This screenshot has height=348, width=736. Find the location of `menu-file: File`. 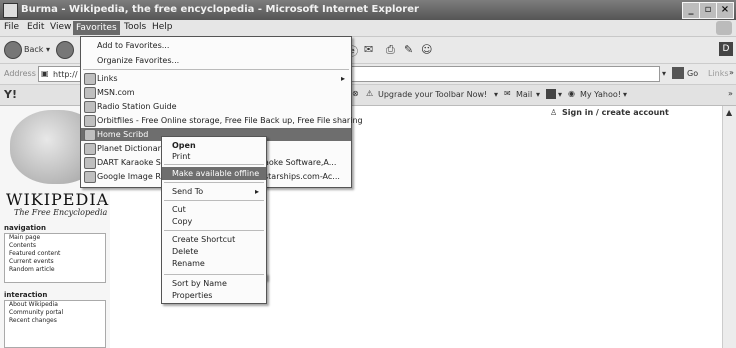

menu-file: File is located at coordinates (11, 27).